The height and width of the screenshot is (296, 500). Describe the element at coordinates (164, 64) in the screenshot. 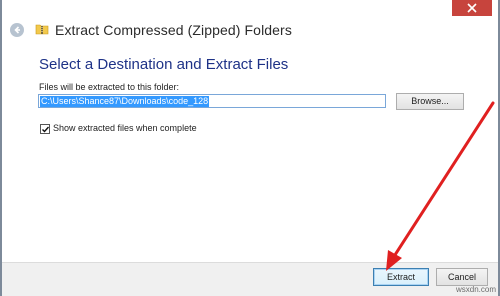

I see `page-heading: Select a Destination and Extract Files` at that location.